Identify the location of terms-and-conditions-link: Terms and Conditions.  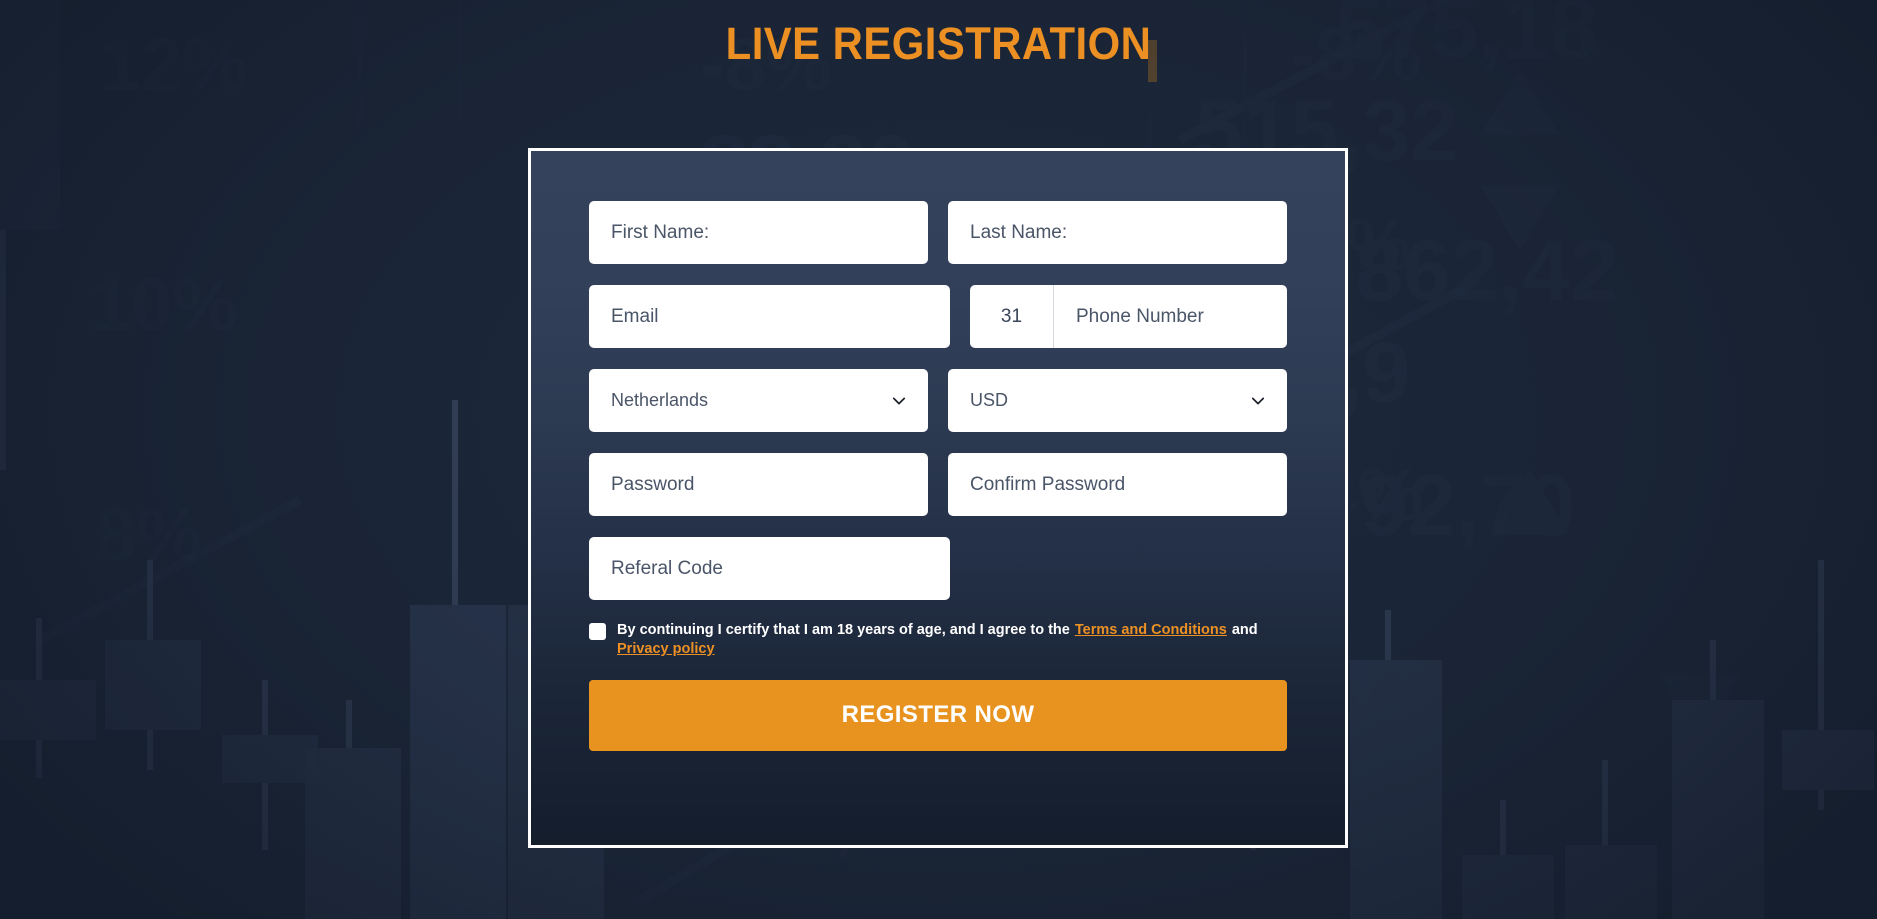
(1151, 630).